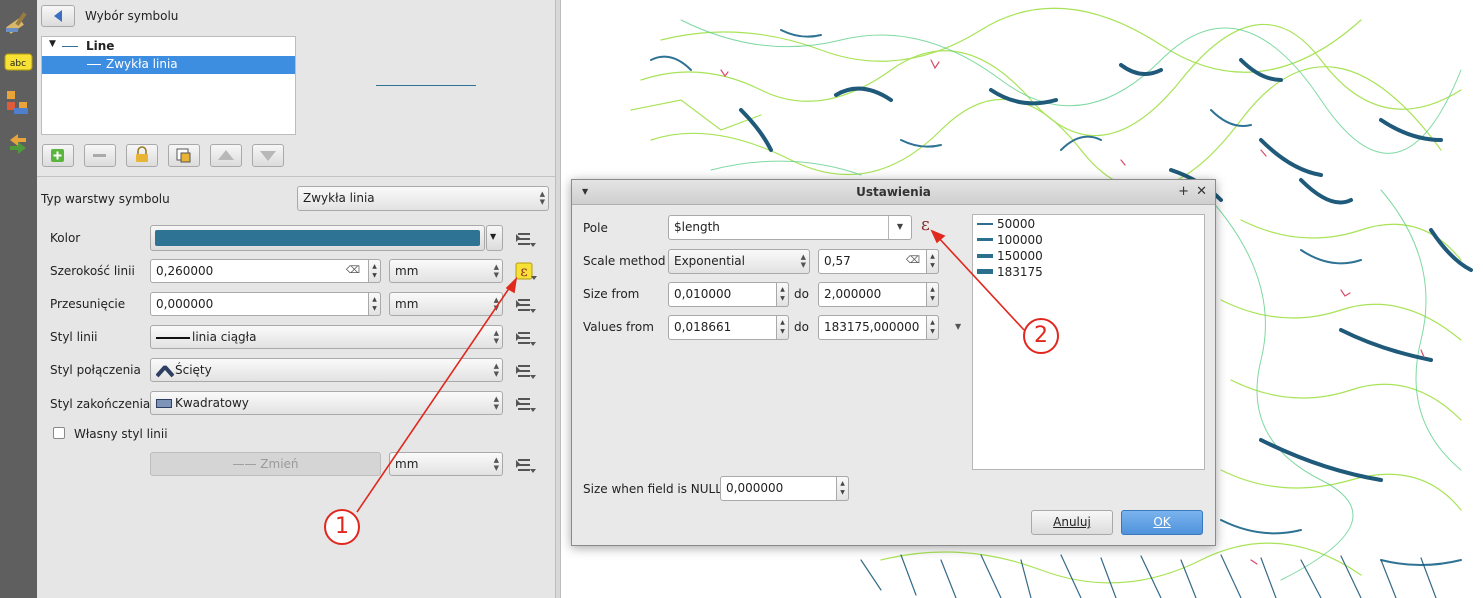 Image resolution: width=1483 pixels, height=598 pixels. Describe the element at coordinates (59, 433) in the screenshot. I see `custom-dash-checkbox` at that location.